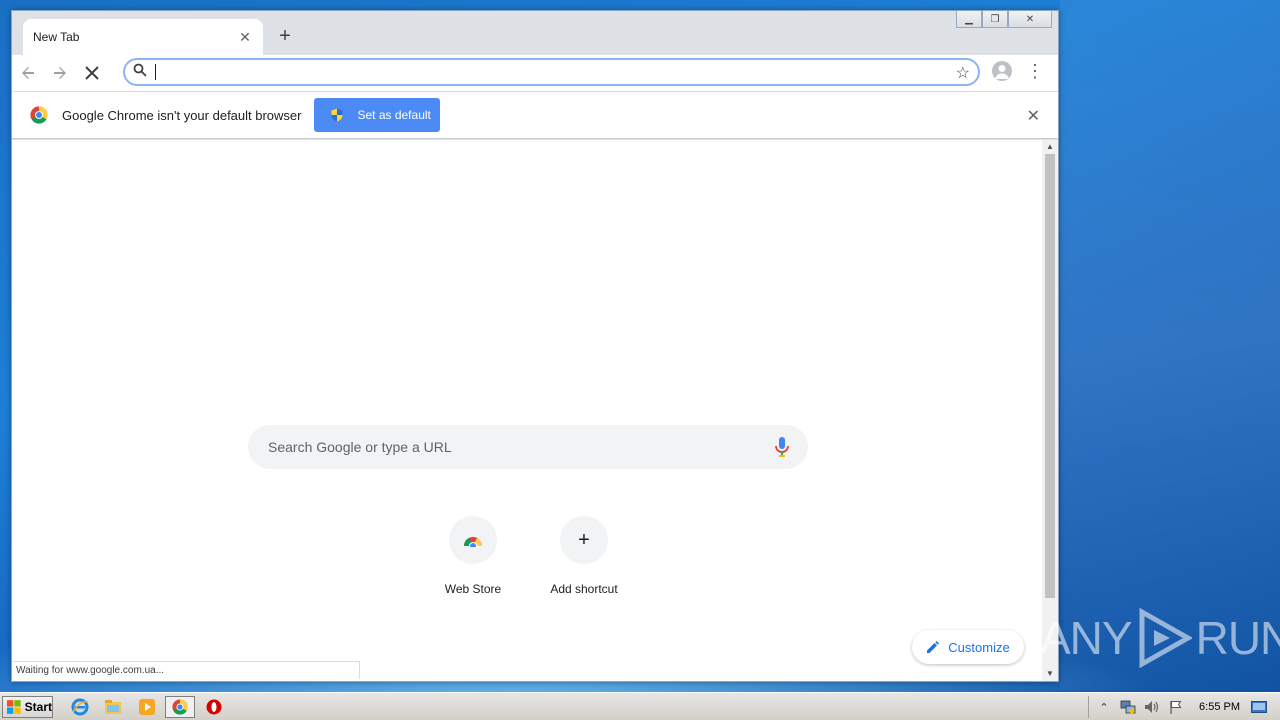  I want to click on chrome-icon, so click(39, 115).